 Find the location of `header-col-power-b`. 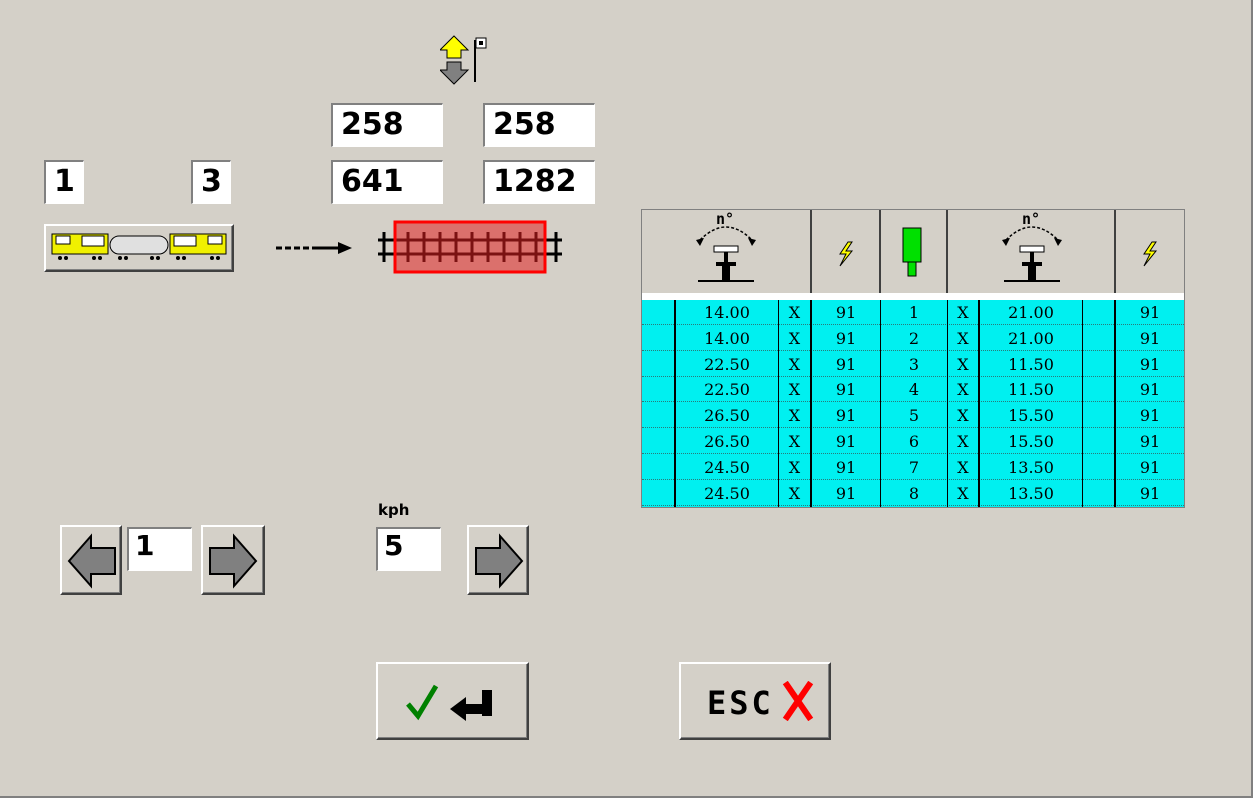

header-col-power-b is located at coordinates (1150, 251).